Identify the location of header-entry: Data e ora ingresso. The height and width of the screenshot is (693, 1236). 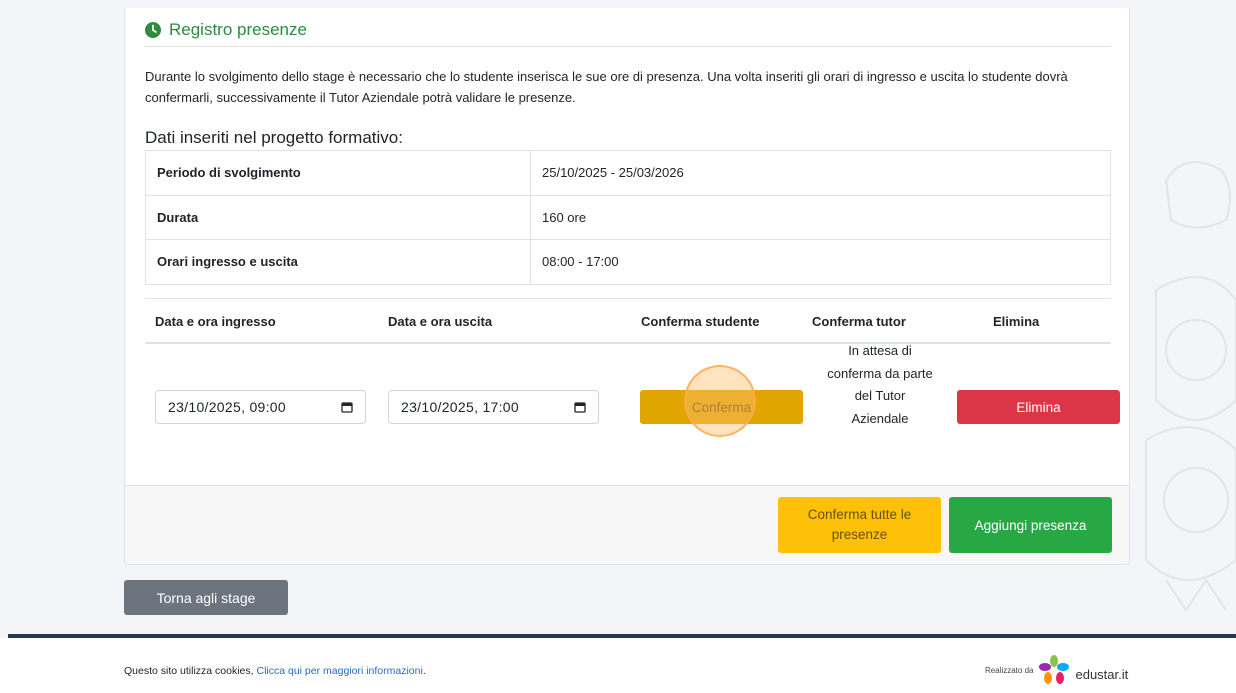
(215, 321).